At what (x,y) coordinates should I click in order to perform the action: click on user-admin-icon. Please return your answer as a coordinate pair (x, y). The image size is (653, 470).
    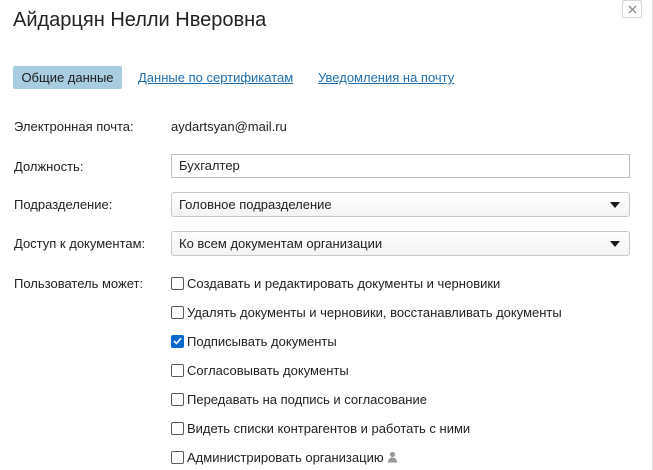
    Looking at the image, I should click on (392, 457).